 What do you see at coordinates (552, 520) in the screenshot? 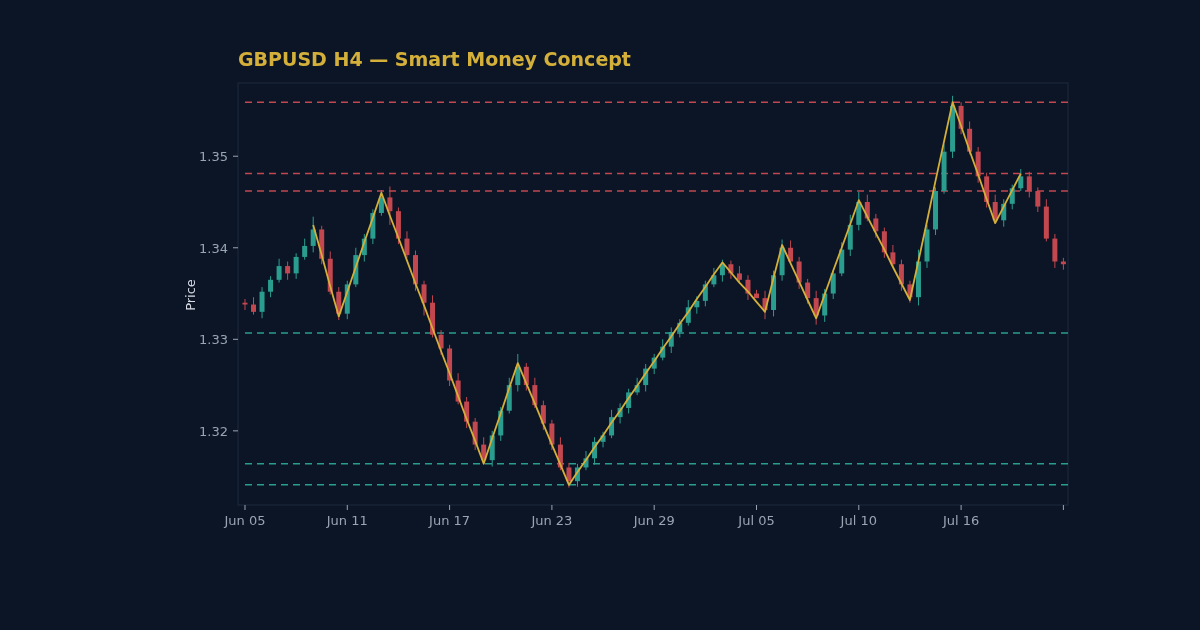
I see `x-tick-label: Jun 23` at bounding box center [552, 520].